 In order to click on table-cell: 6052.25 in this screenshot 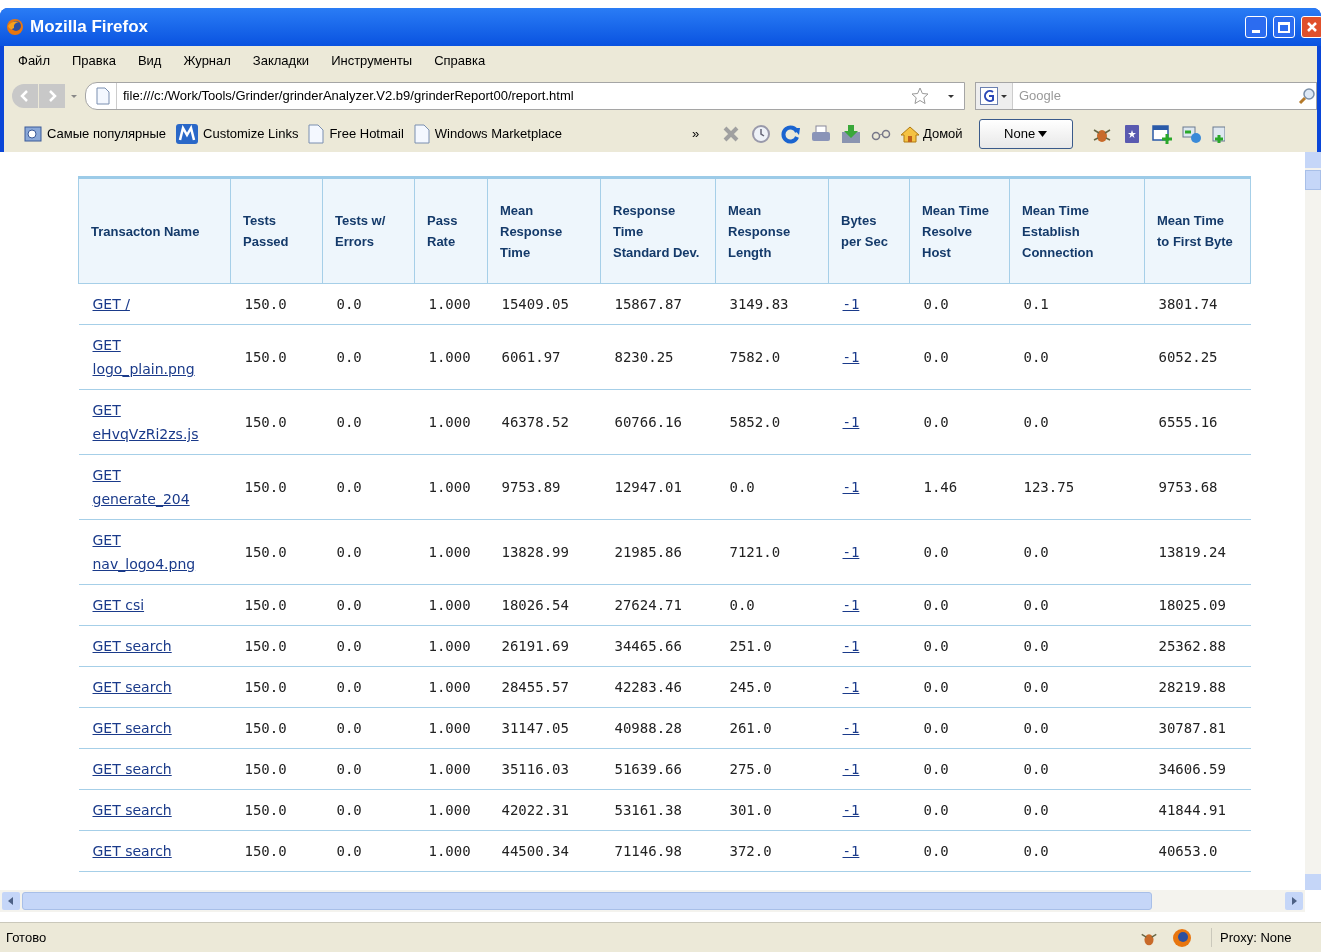, I will do `click(1188, 356)`.